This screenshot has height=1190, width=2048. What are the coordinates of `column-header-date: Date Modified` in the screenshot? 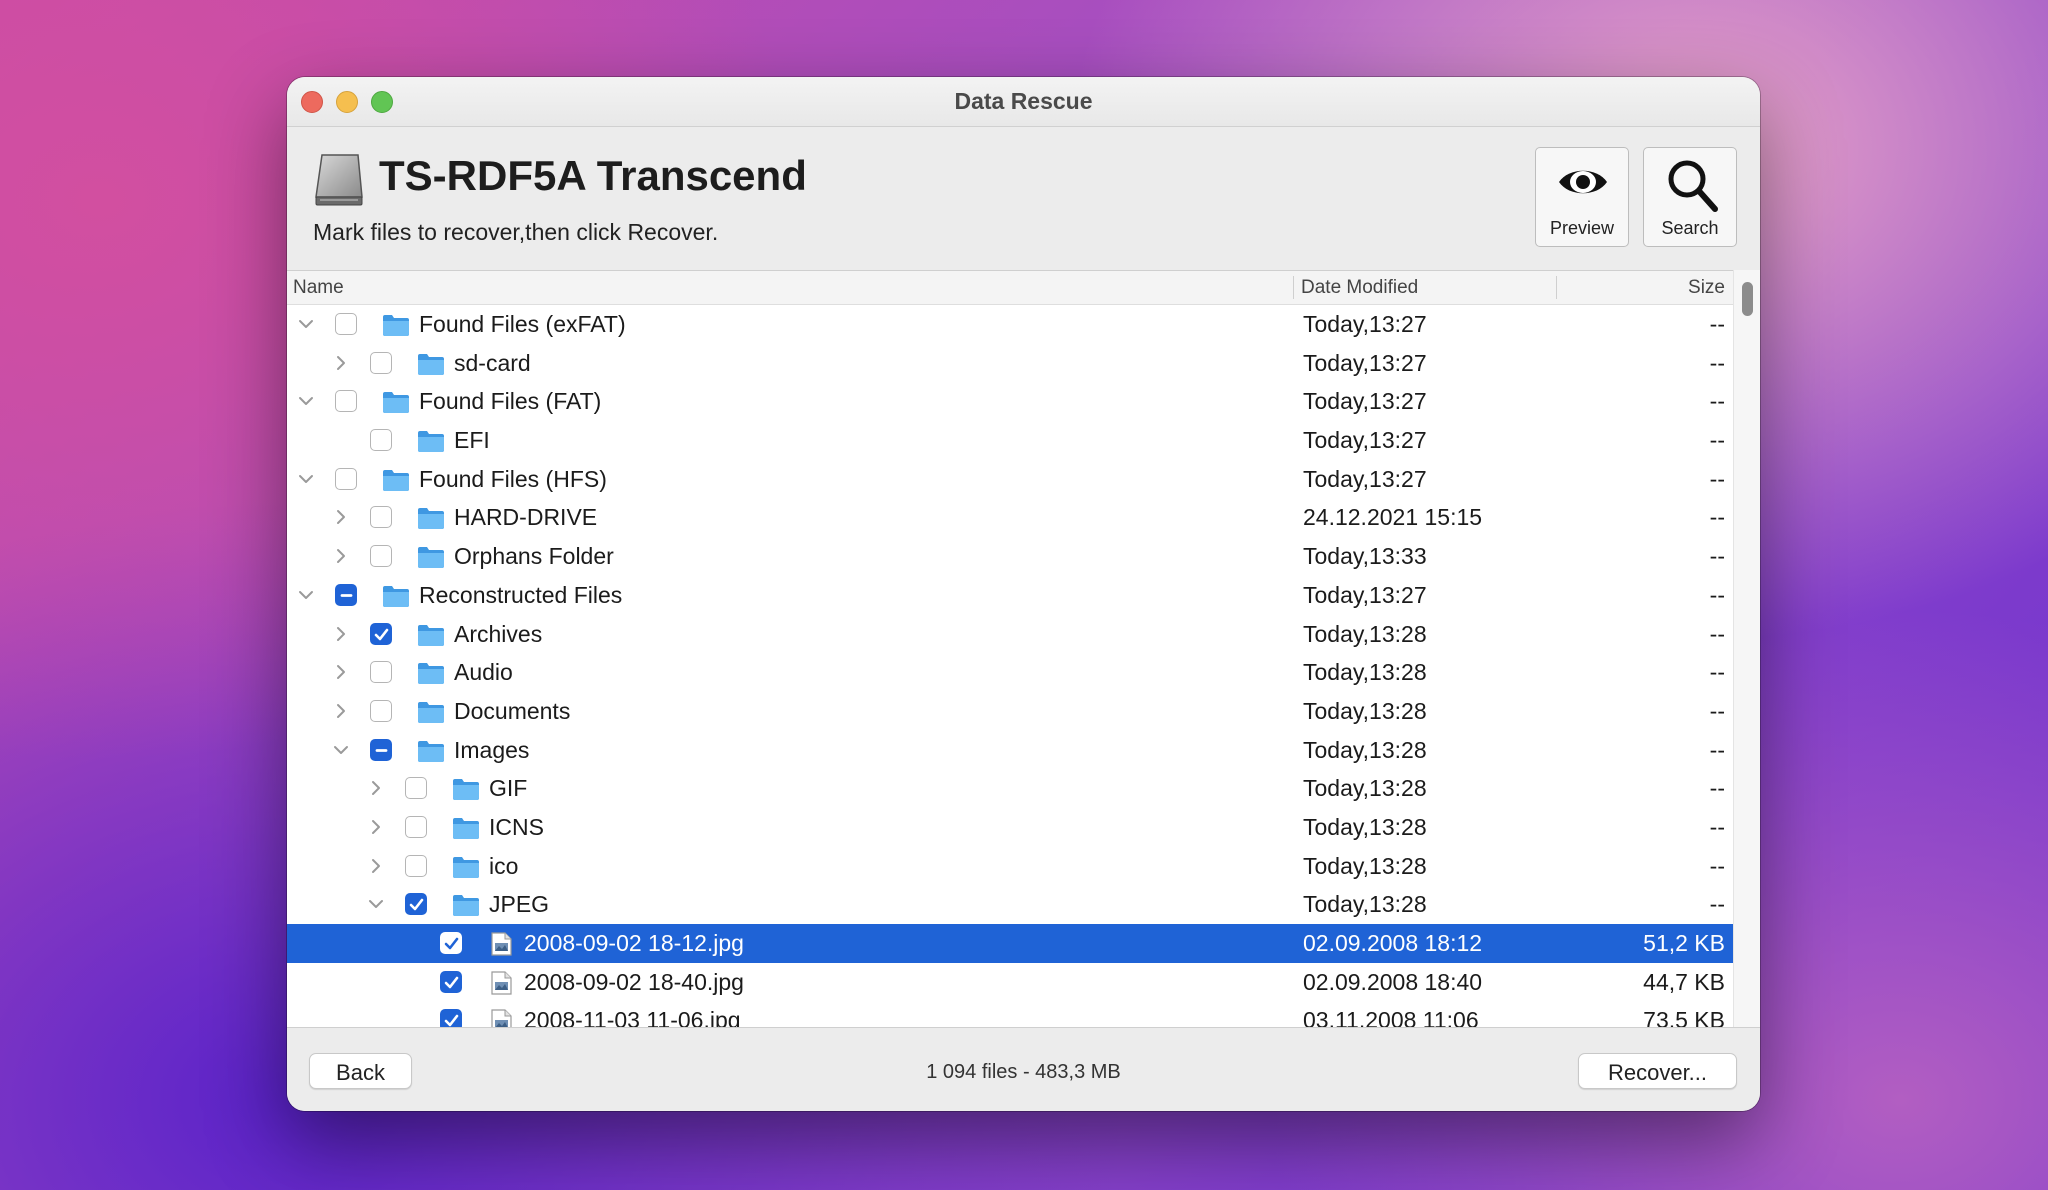 It's located at (1359, 288).